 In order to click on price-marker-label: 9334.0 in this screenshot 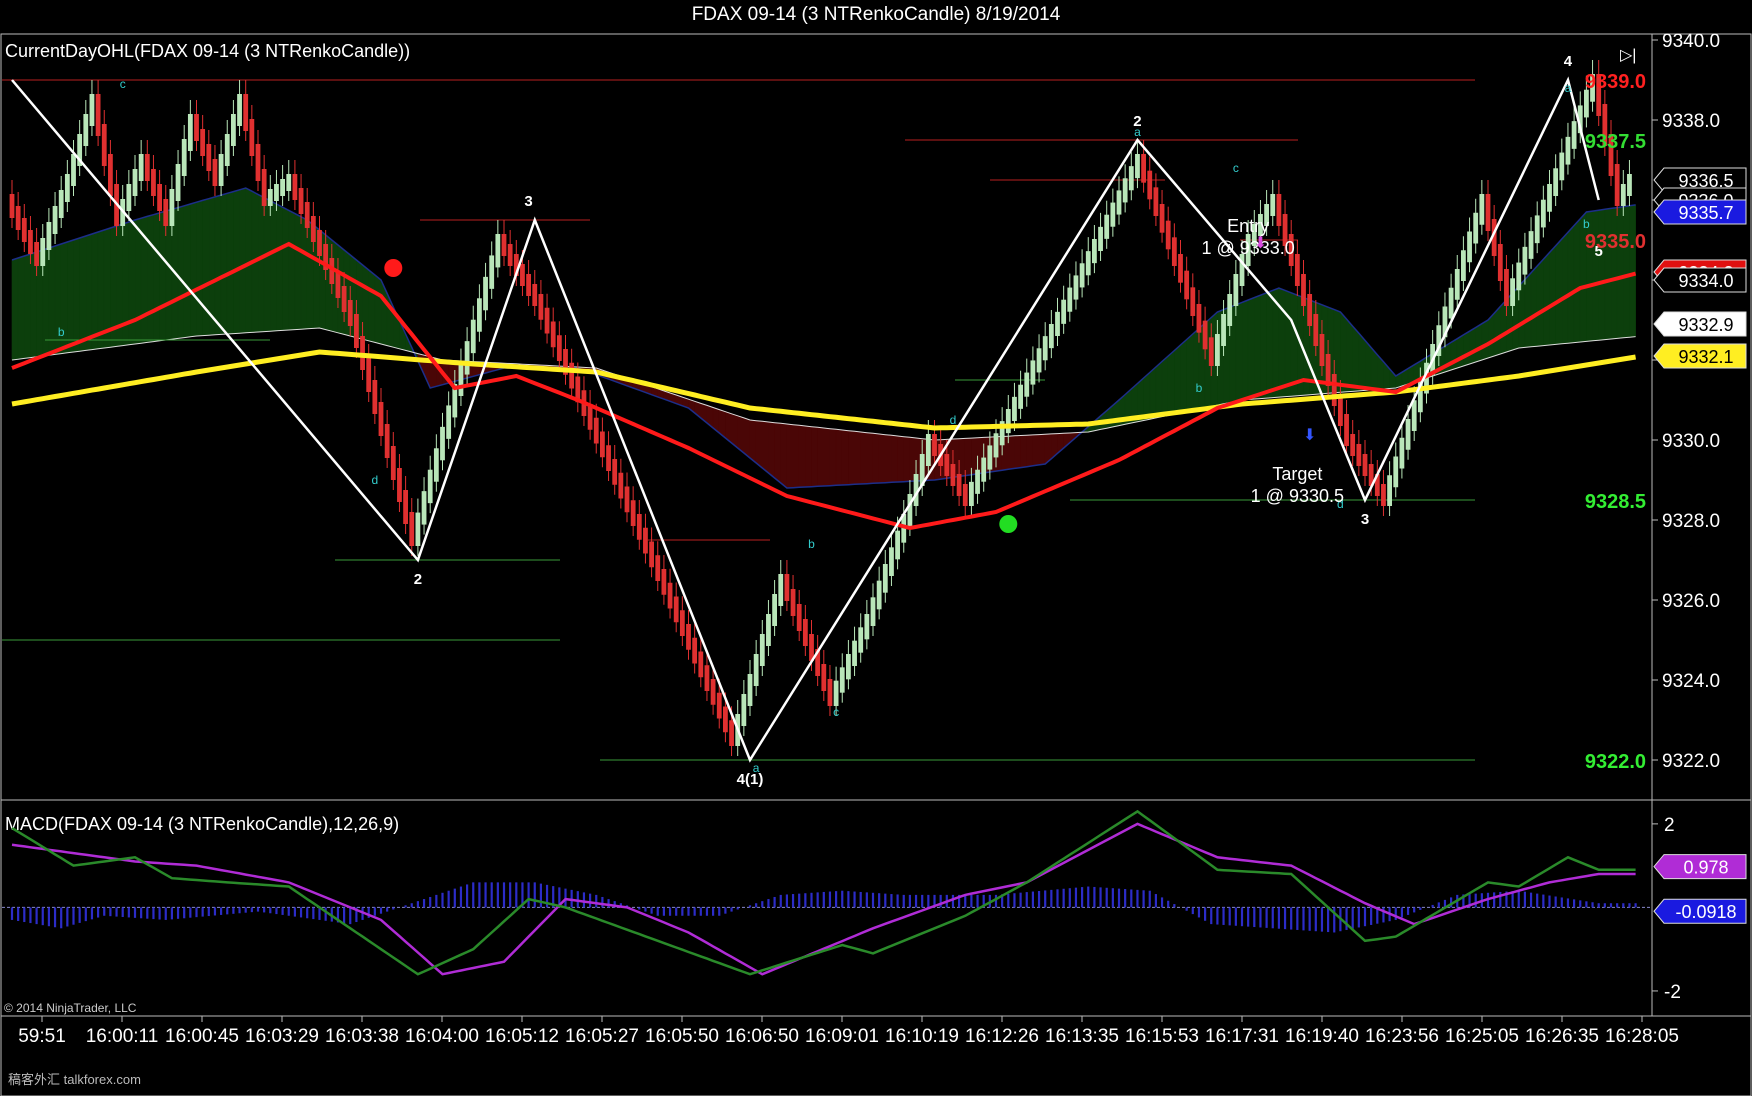, I will do `click(1705, 281)`.